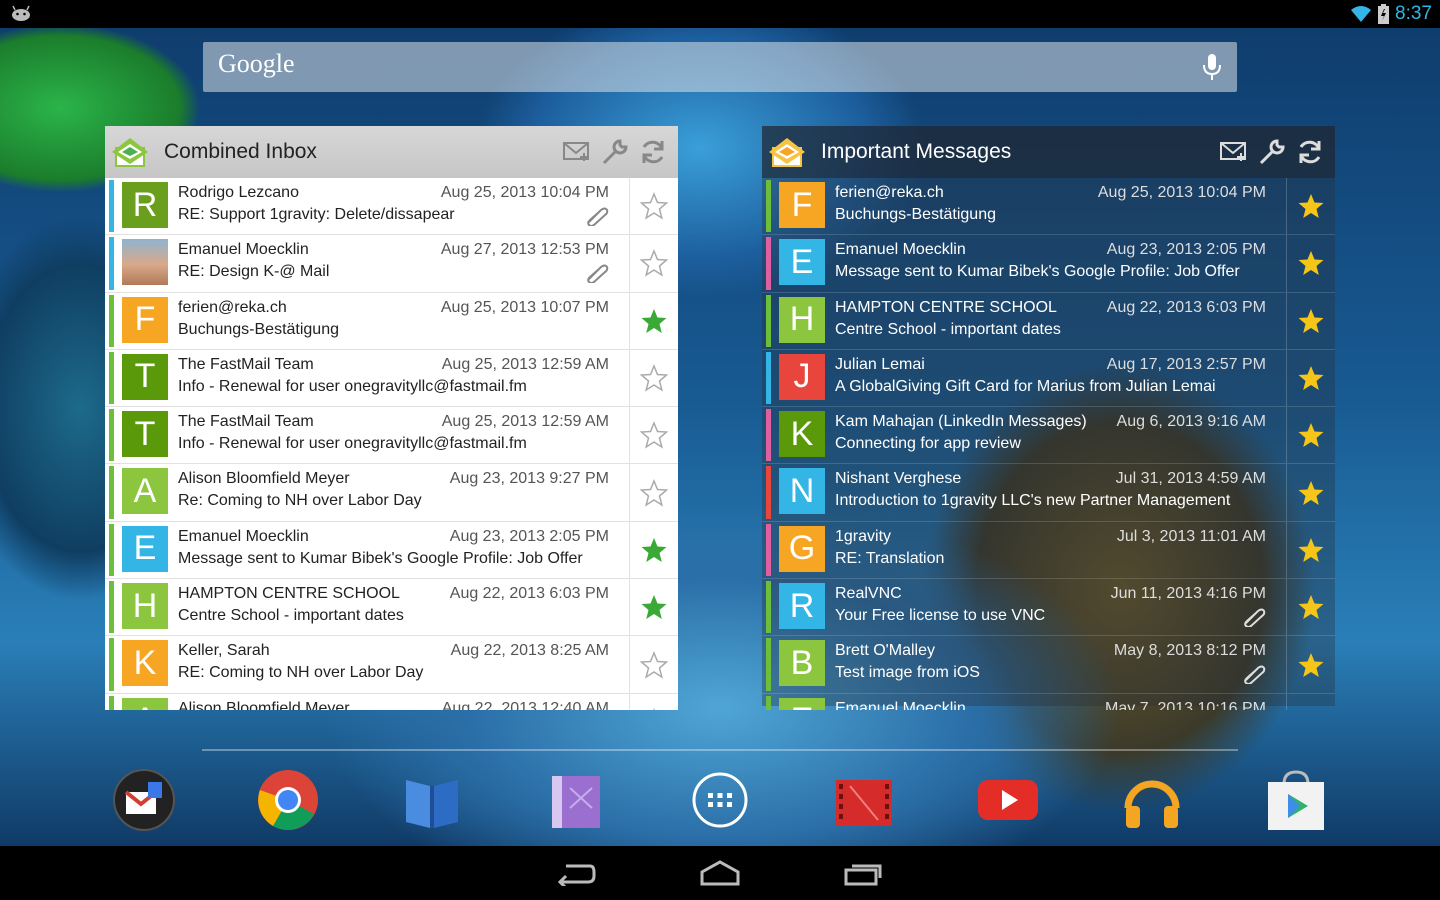 The width and height of the screenshot is (1440, 900). I want to click on gmail-folder-icon, so click(144, 800).